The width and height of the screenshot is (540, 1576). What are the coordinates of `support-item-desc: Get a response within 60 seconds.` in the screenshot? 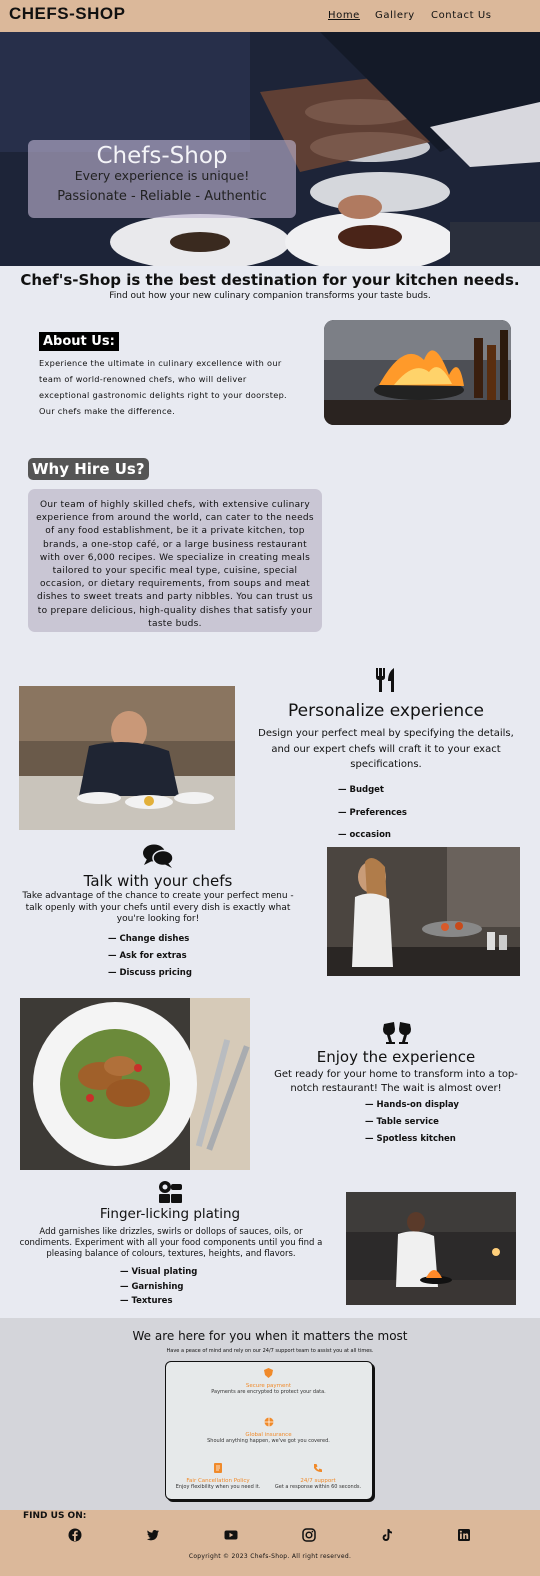 It's located at (318, 1487).